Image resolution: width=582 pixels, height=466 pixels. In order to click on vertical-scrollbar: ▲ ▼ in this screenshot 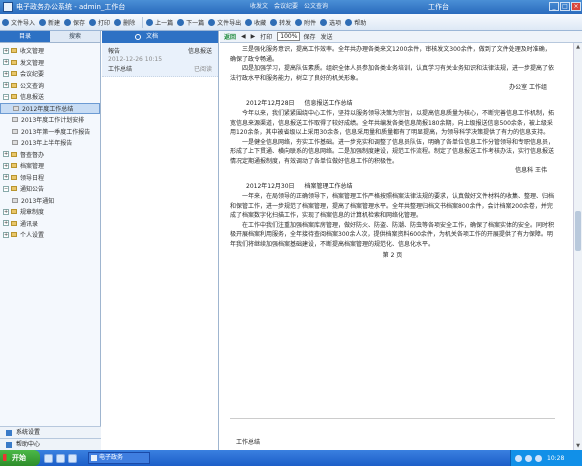, I will do `click(577, 246)`.